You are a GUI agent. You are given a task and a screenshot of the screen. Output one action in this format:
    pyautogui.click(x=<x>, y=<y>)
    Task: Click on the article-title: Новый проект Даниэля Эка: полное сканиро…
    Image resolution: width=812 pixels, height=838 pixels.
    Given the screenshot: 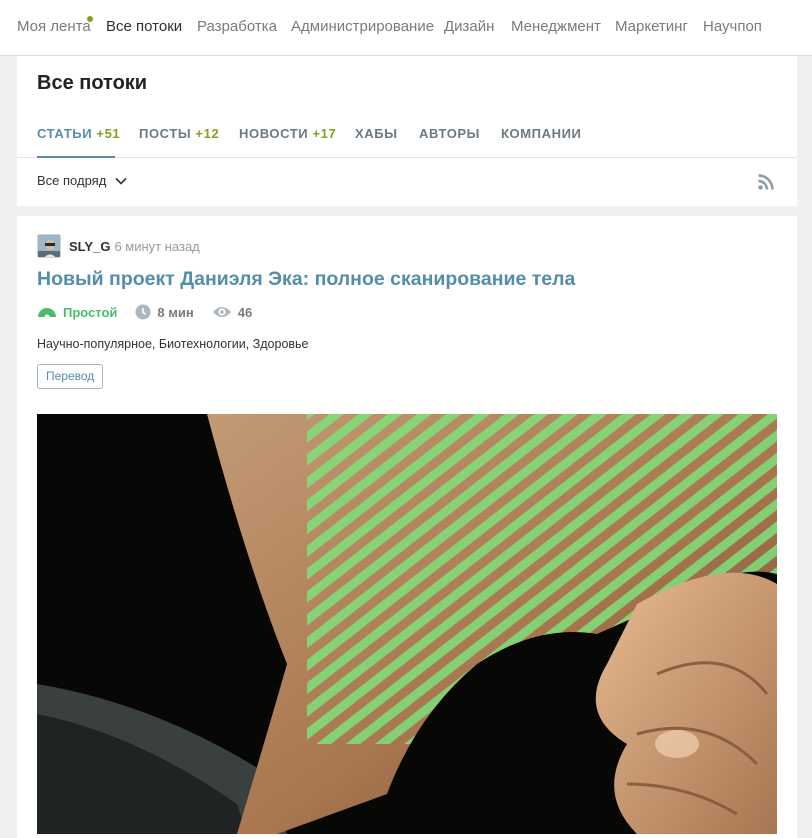 What is the action you would take?
    pyautogui.click(x=306, y=279)
    